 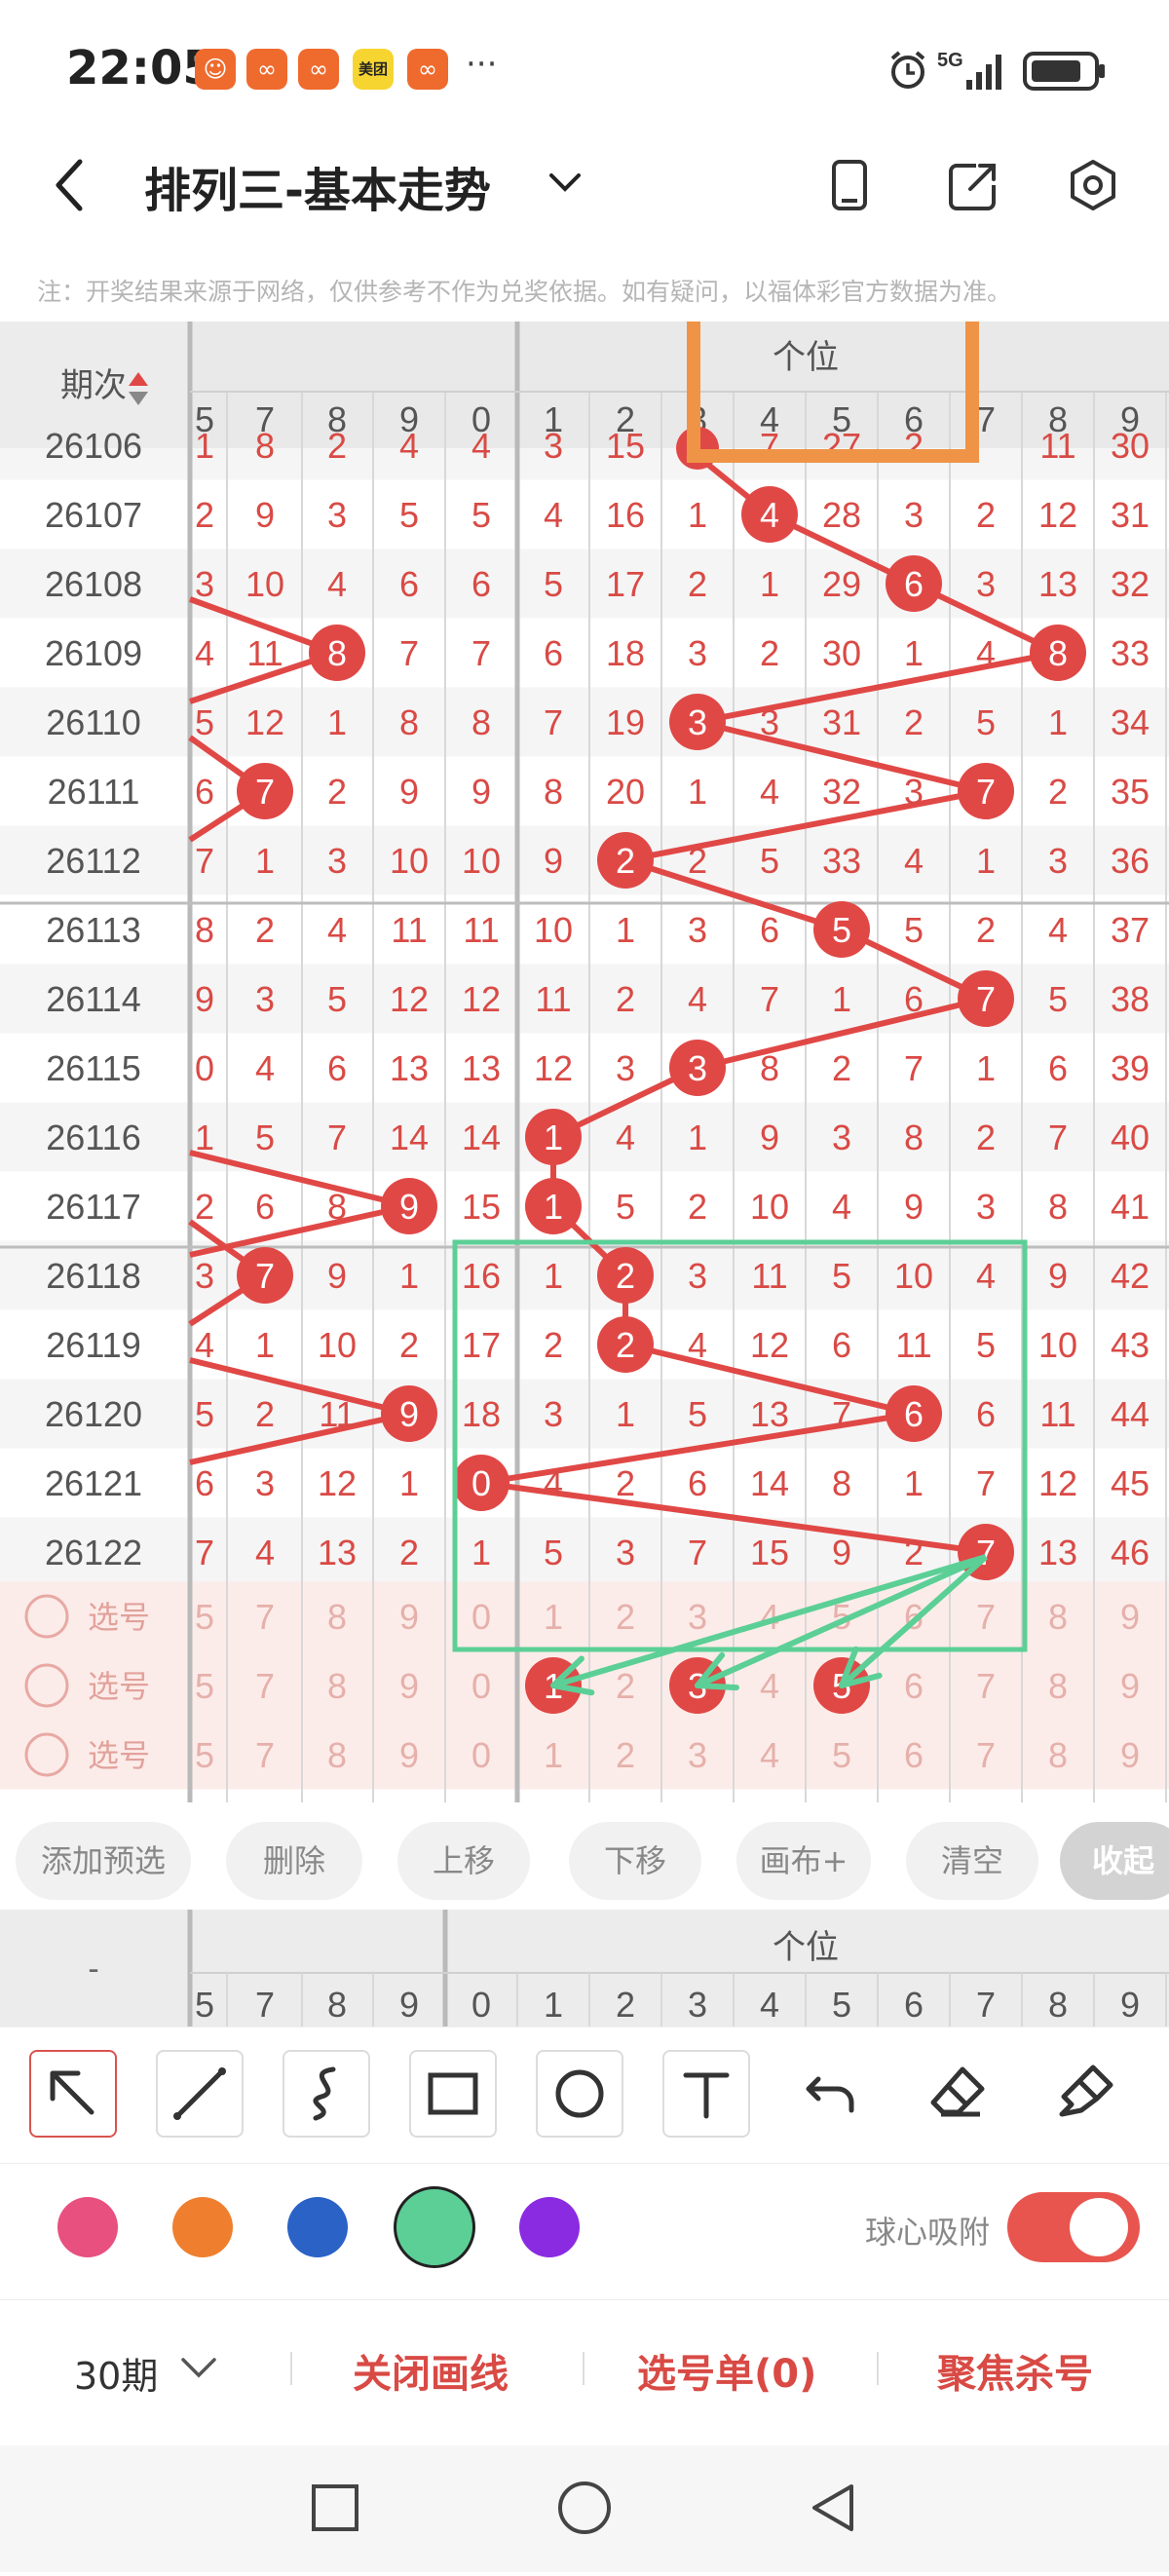 I want to click on cell-value: 14, so click(x=409, y=1137).